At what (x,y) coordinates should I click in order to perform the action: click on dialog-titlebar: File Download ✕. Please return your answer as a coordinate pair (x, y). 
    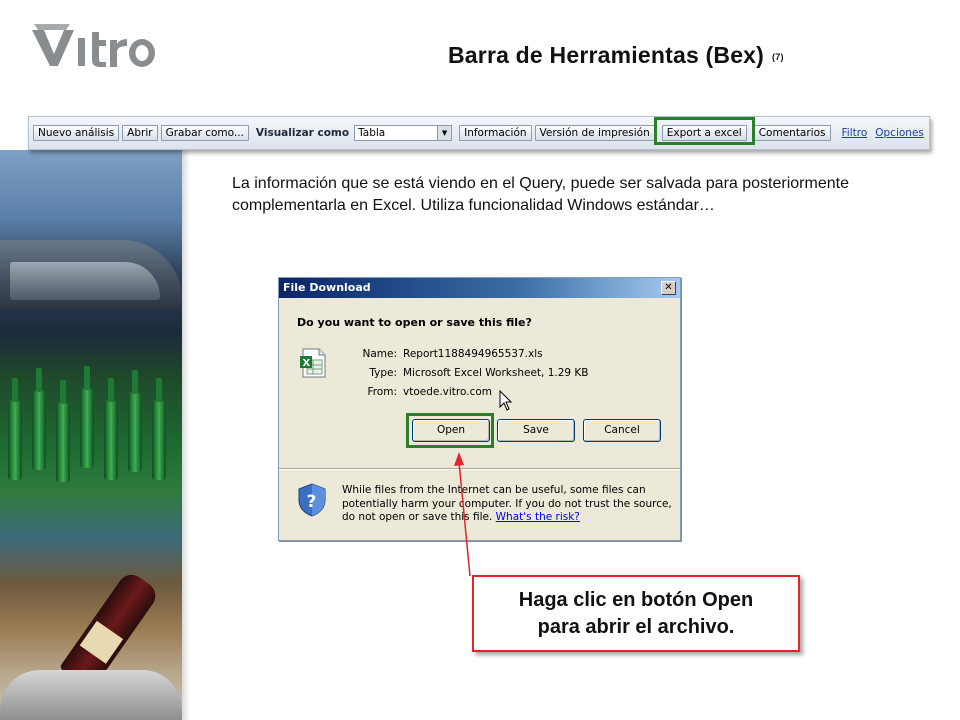
    Looking at the image, I should click on (479, 288).